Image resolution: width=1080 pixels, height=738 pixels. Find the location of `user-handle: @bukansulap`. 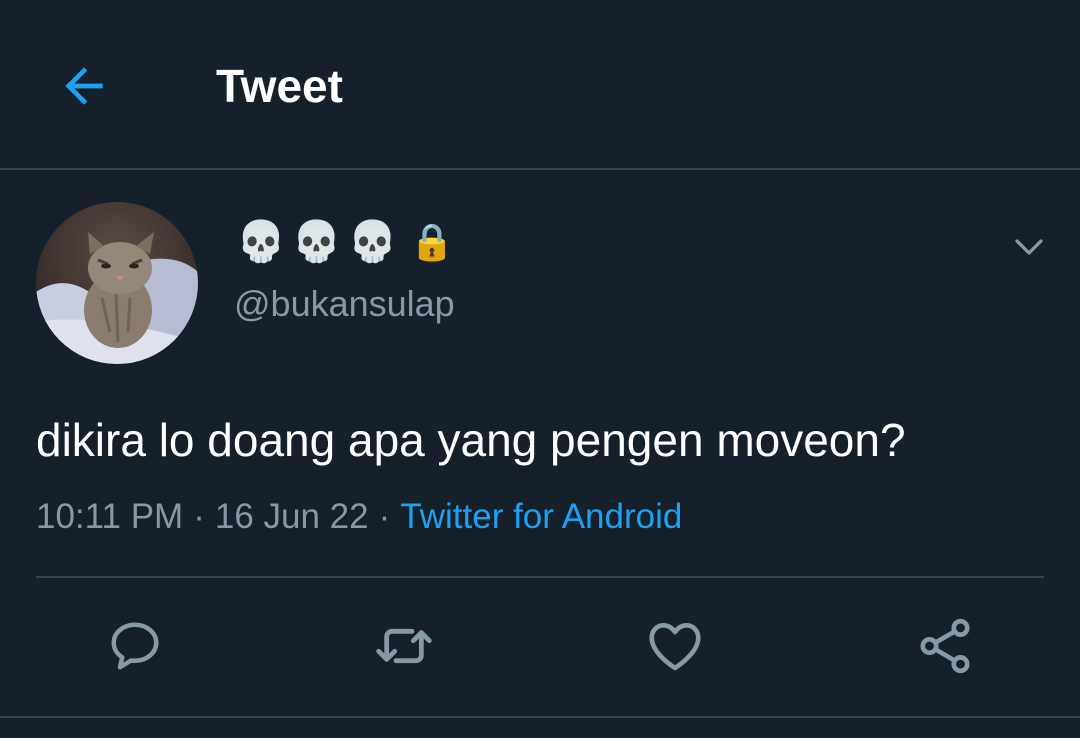

user-handle: @bukansulap is located at coordinates (344, 304).